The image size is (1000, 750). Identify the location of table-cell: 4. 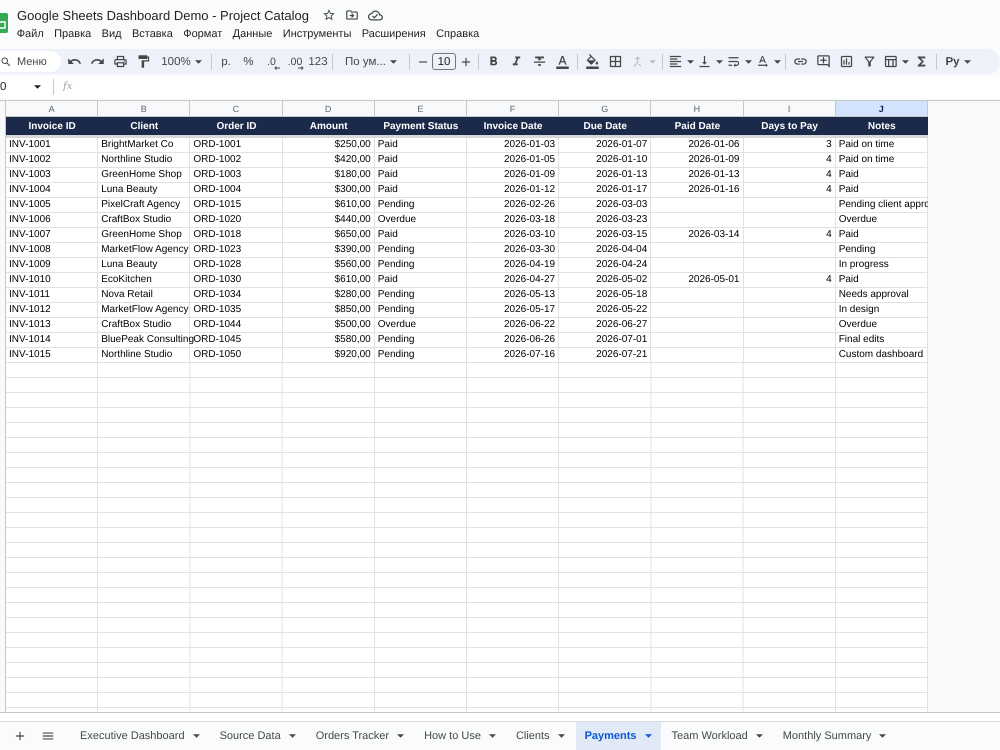
(790, 190).